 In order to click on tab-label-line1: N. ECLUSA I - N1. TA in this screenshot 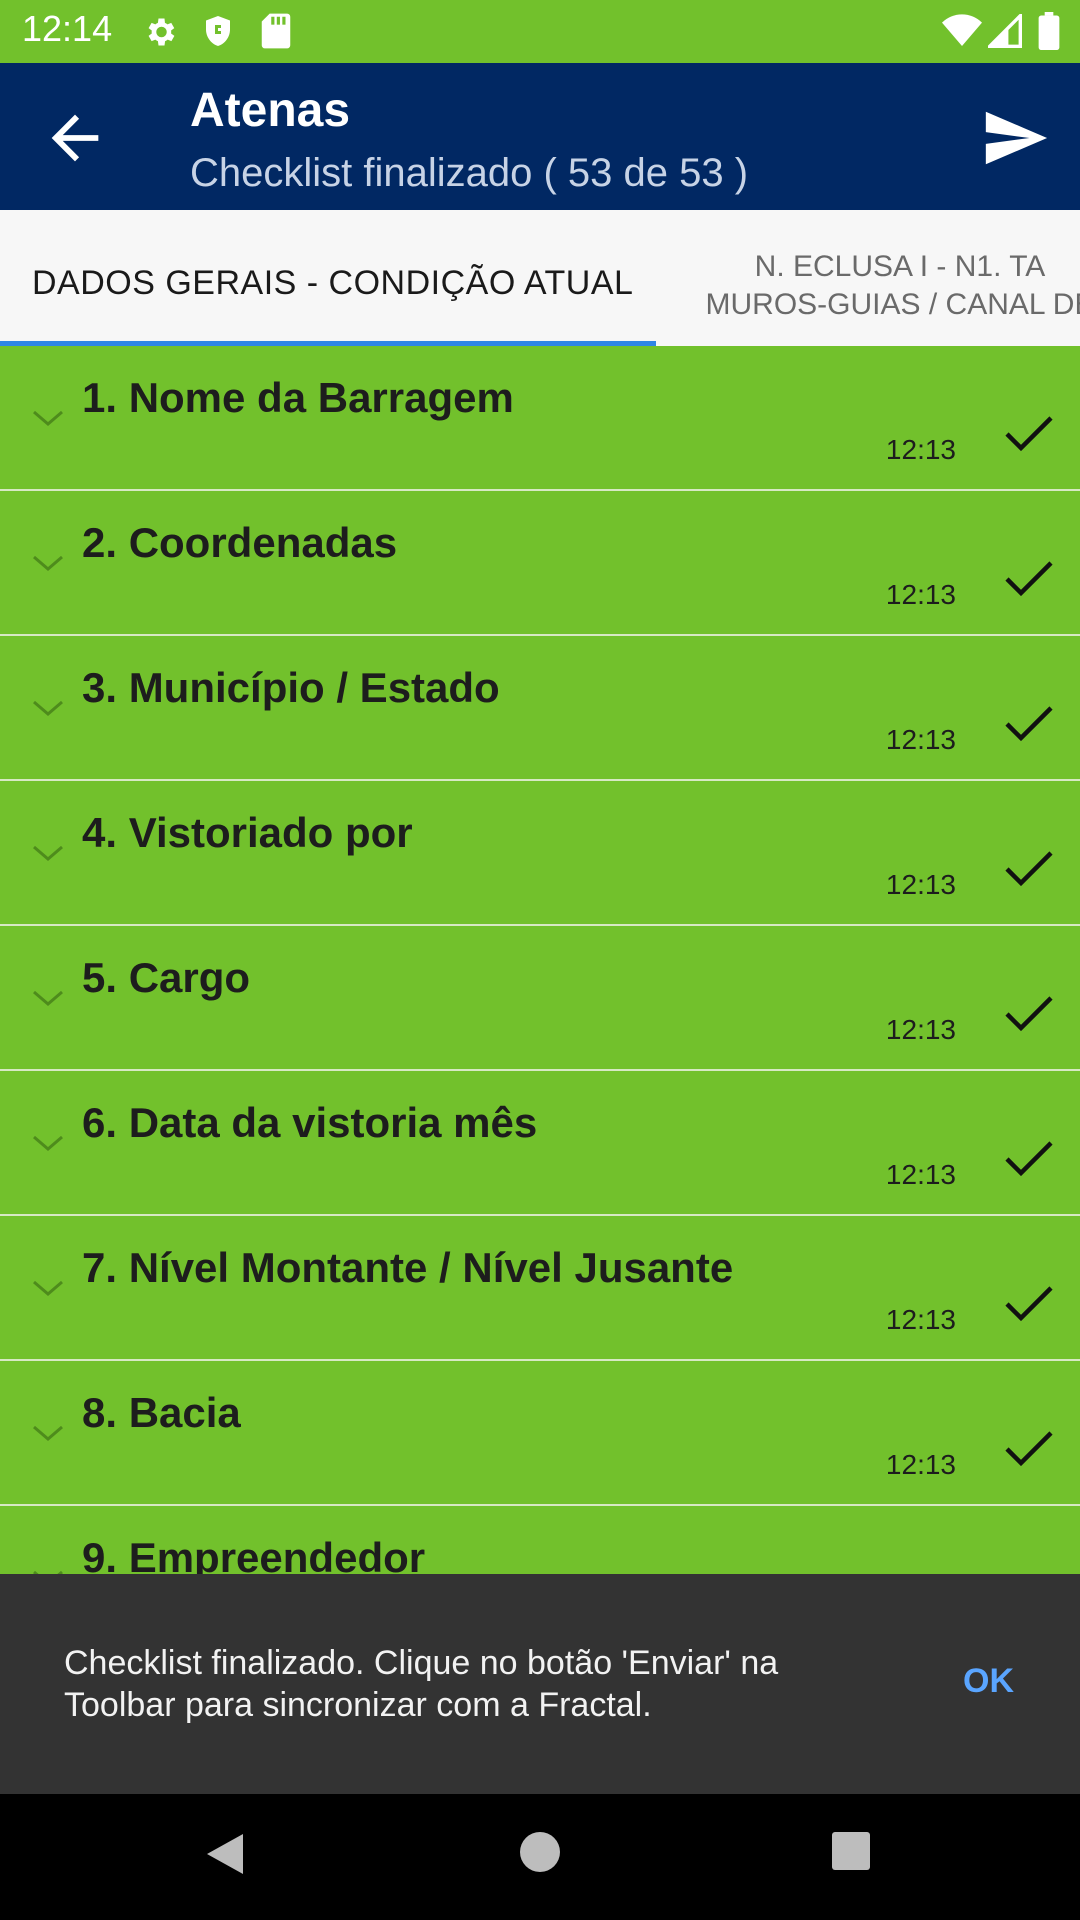, I will do `click(900, 266)`.